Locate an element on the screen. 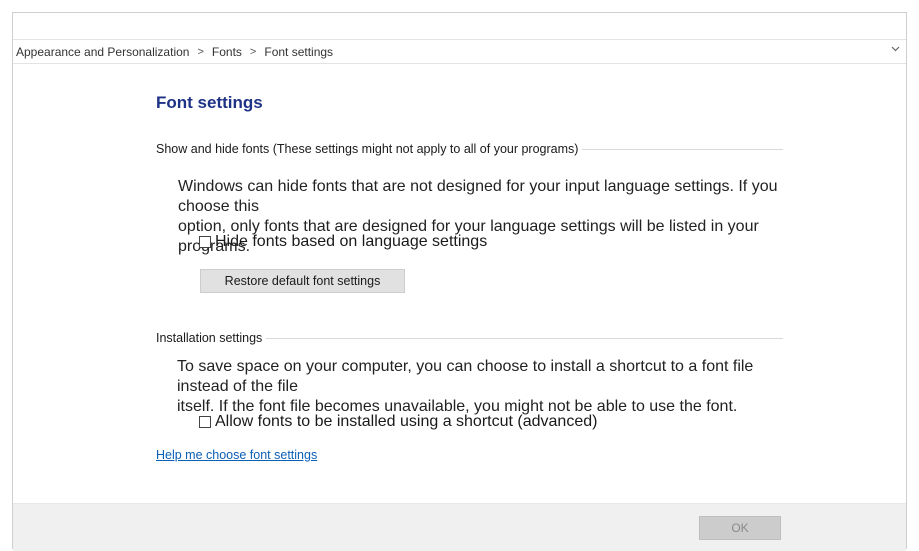  breadcrumb-fonts: Fonts is located at coordinates (227, 52).